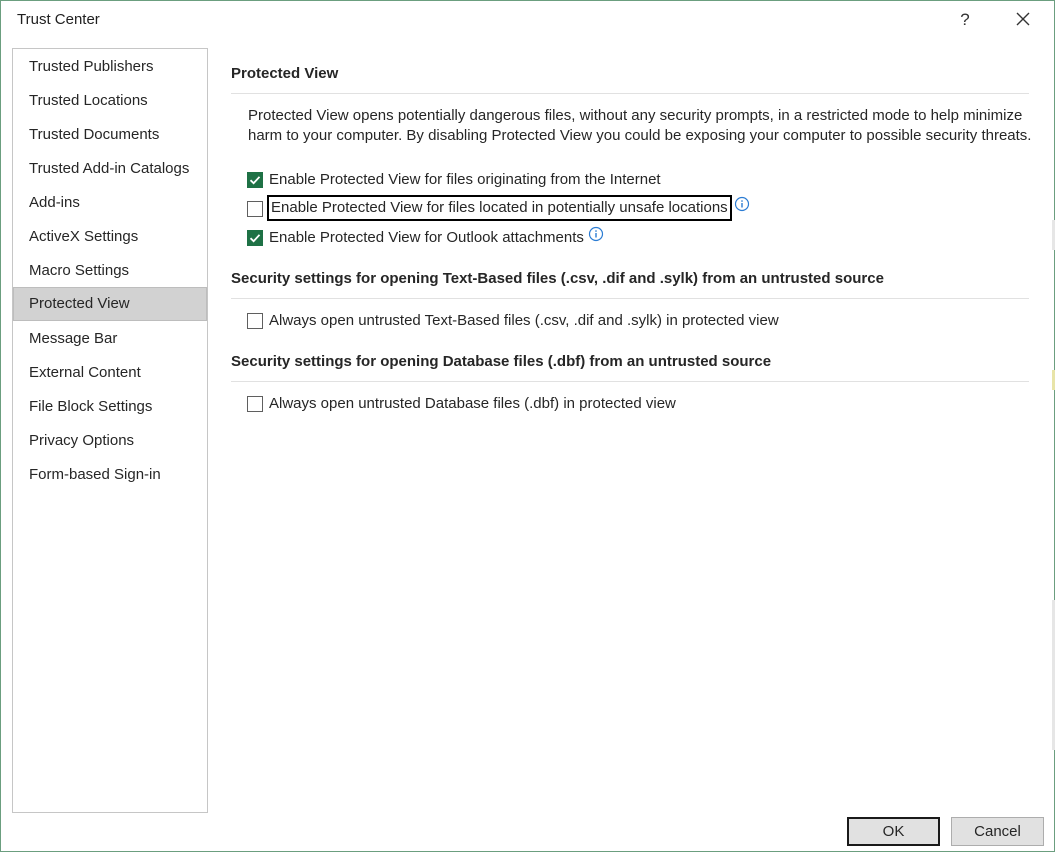  What do you see at coordinates (110, 100) in the screenshot?
I see `sidebar-item-trusted-locations: Trusted Locations` at bounding box center [110, 100].